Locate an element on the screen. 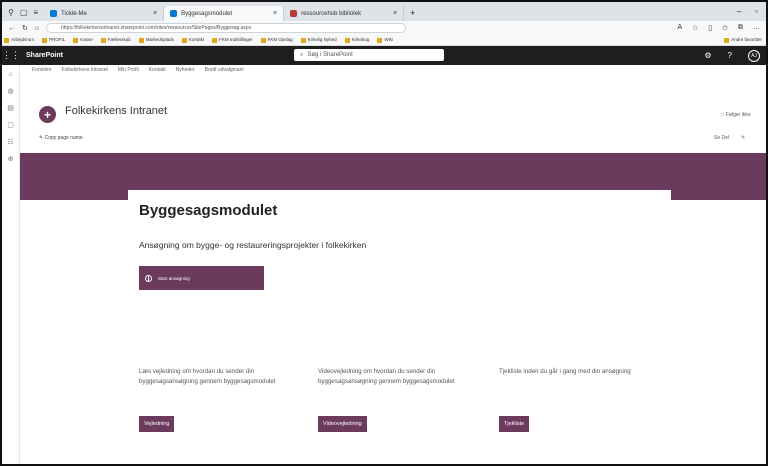  lists-icon: ☷ is located at coordinates (10, 143).